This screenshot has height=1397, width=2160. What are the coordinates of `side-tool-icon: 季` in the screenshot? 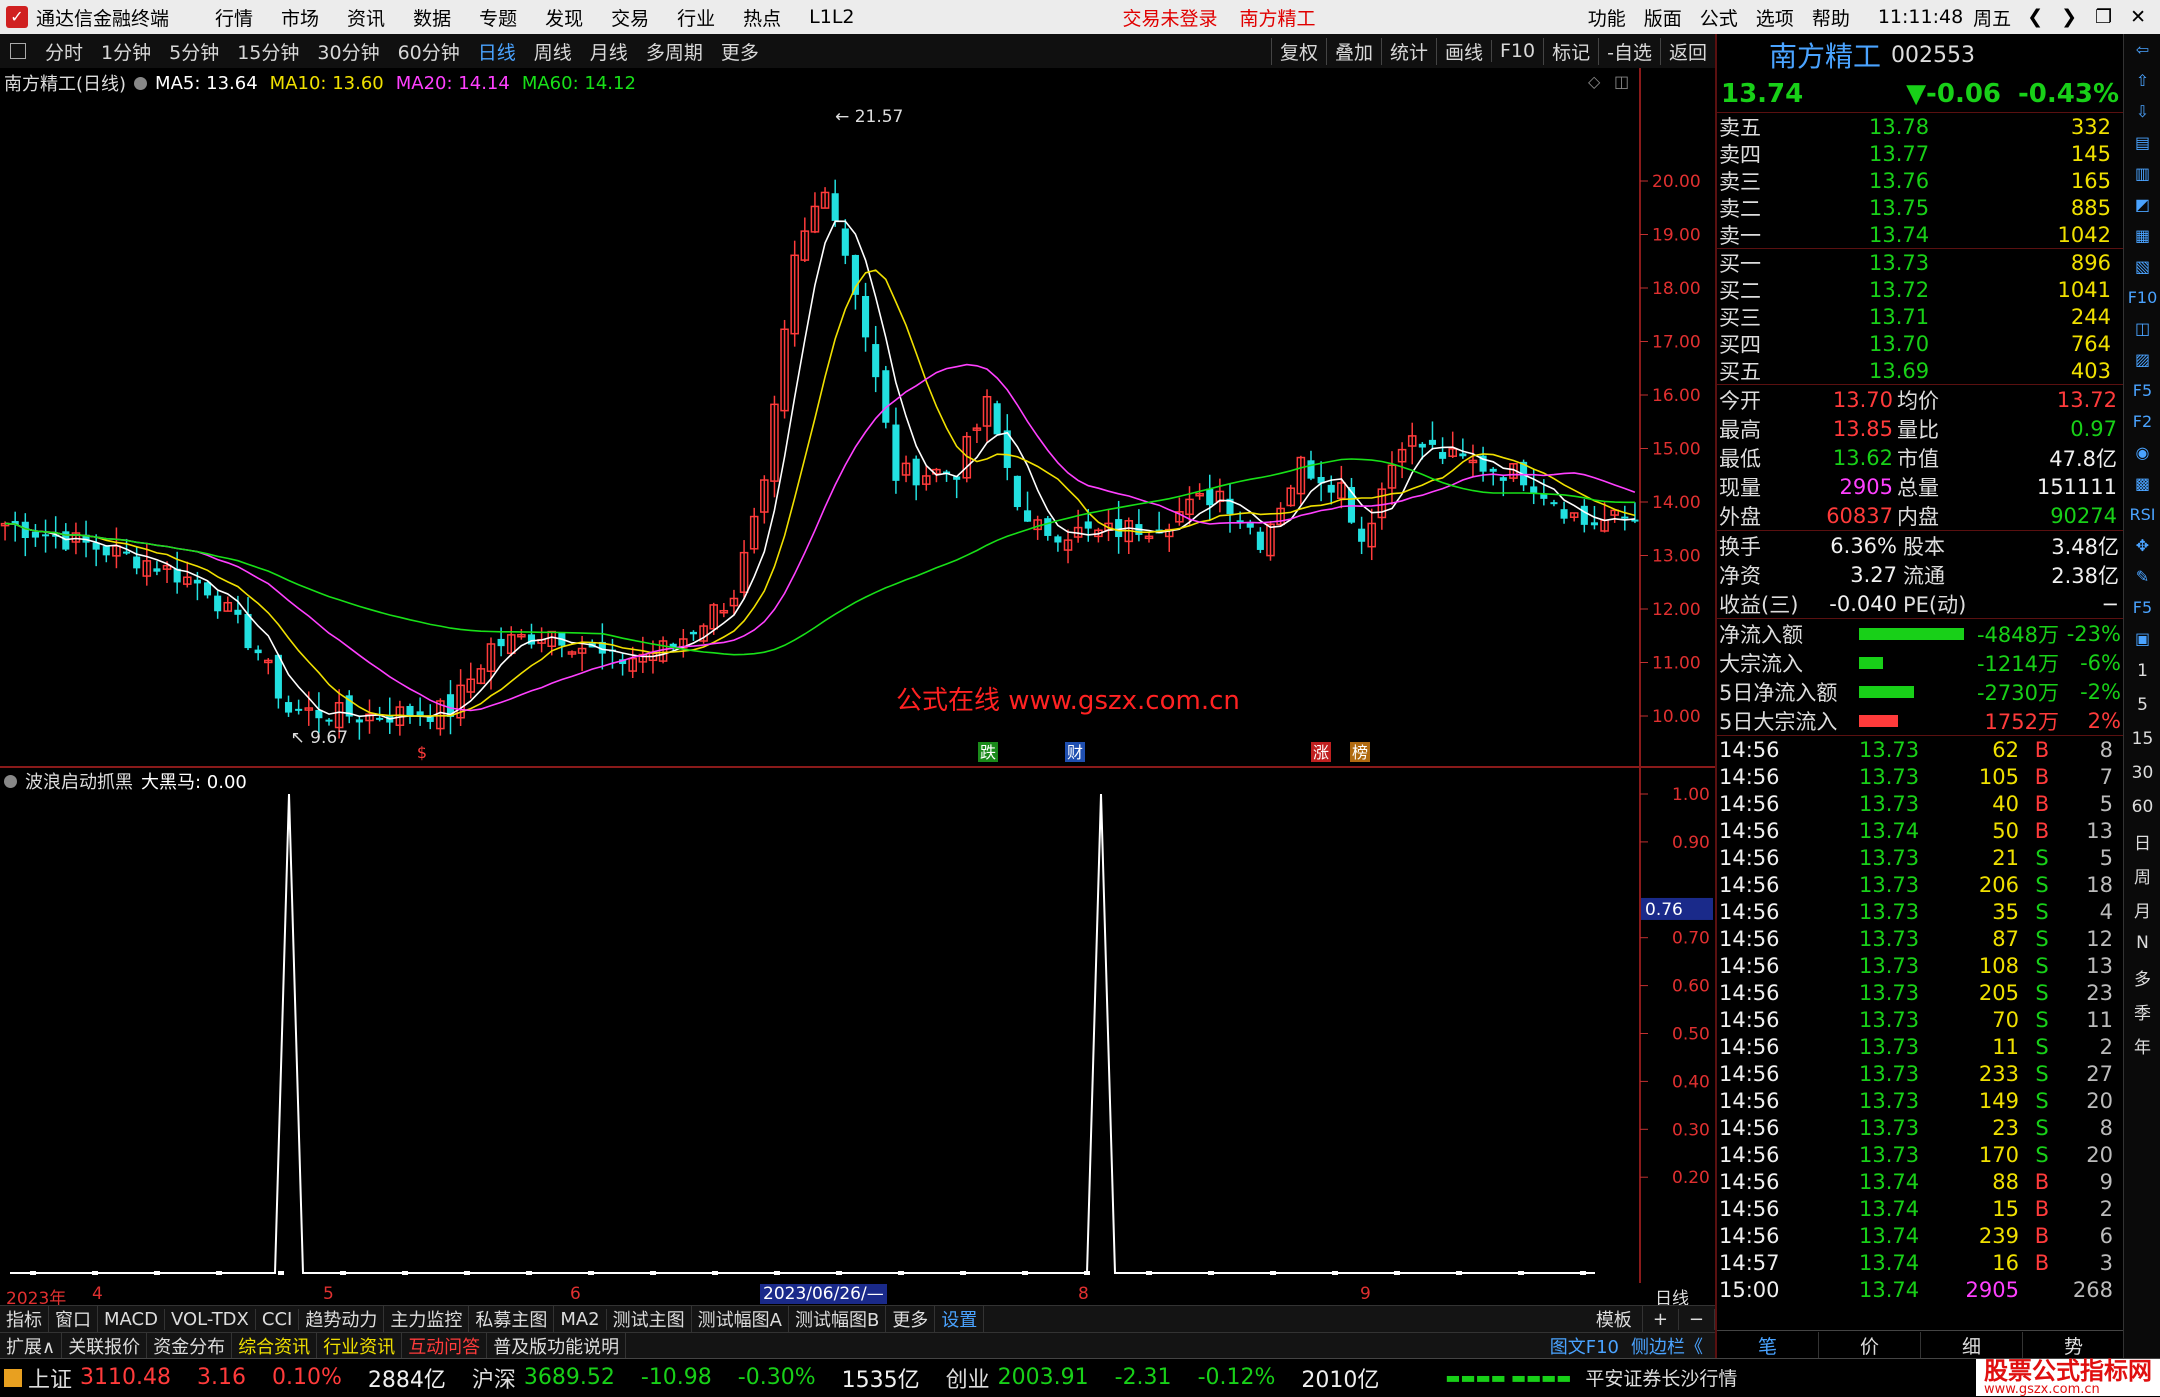 It's located at (2142, 1011).